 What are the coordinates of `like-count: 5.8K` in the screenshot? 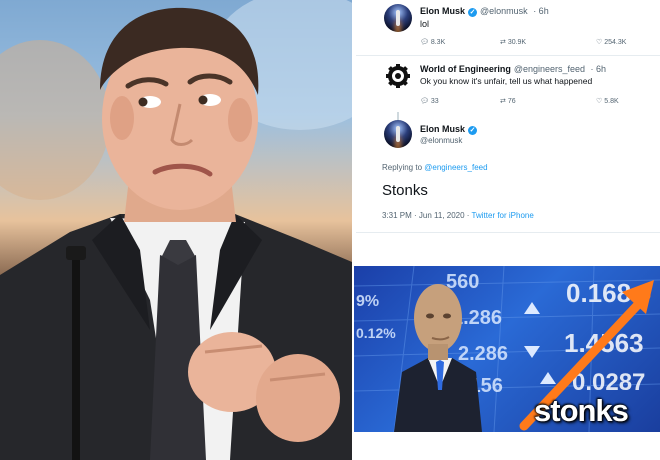 It's located at (611, 101).